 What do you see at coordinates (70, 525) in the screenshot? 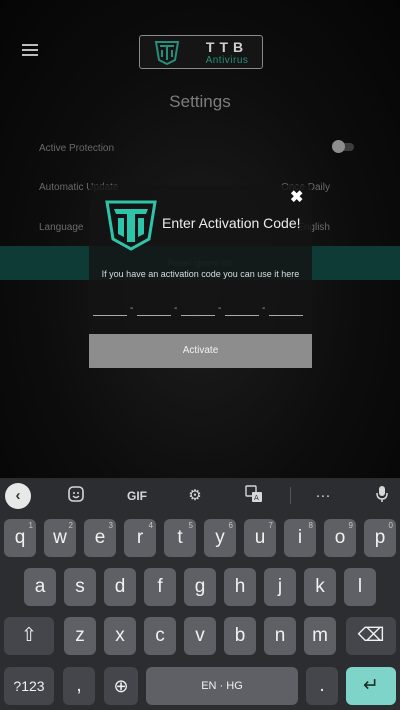
I see `key-hint: 2` at bounding box center [70, 525].